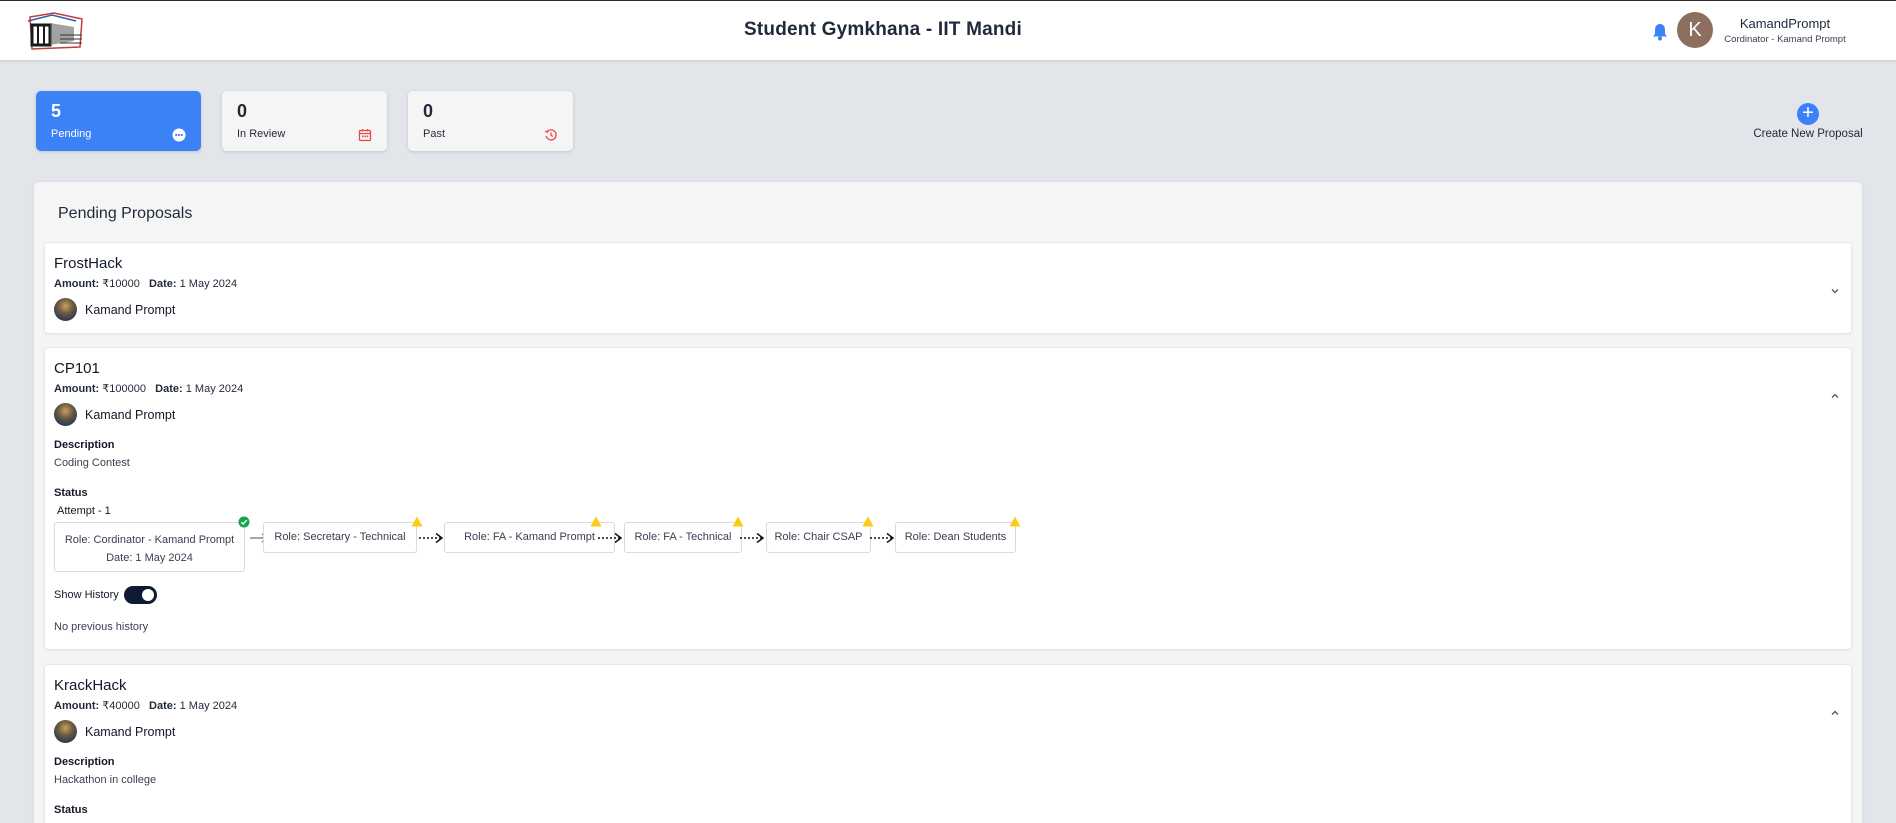 The width and height of the screenshot is (1896, 823). I want to click on user-avatar: K, so click(1695, 30).